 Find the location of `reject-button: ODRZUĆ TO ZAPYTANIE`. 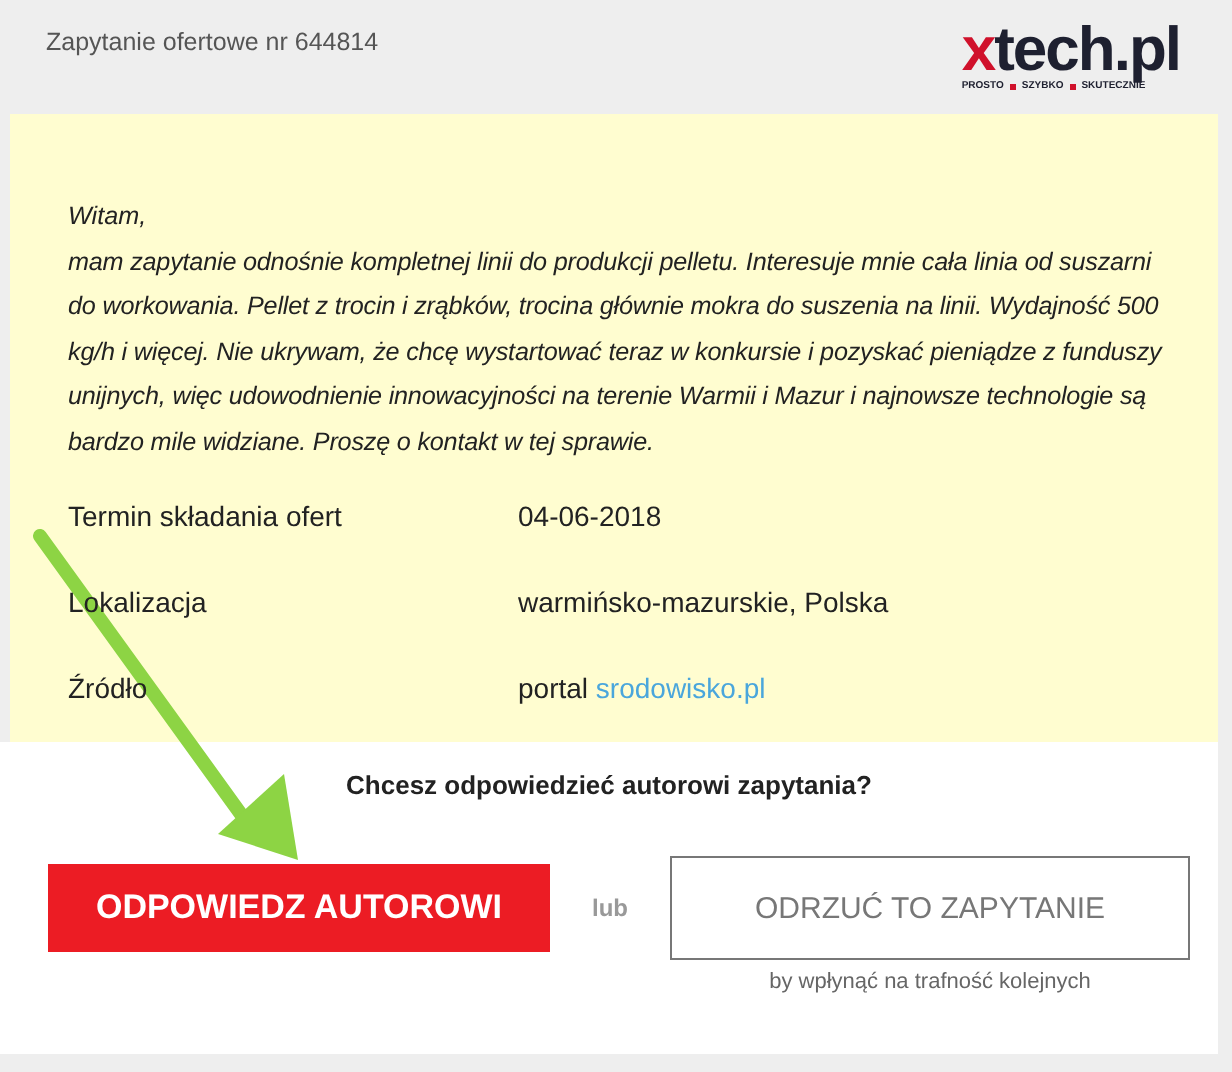

reject-button: ODRZUĆ TO ZAPYTANIE is located at coordinates (930, 908).